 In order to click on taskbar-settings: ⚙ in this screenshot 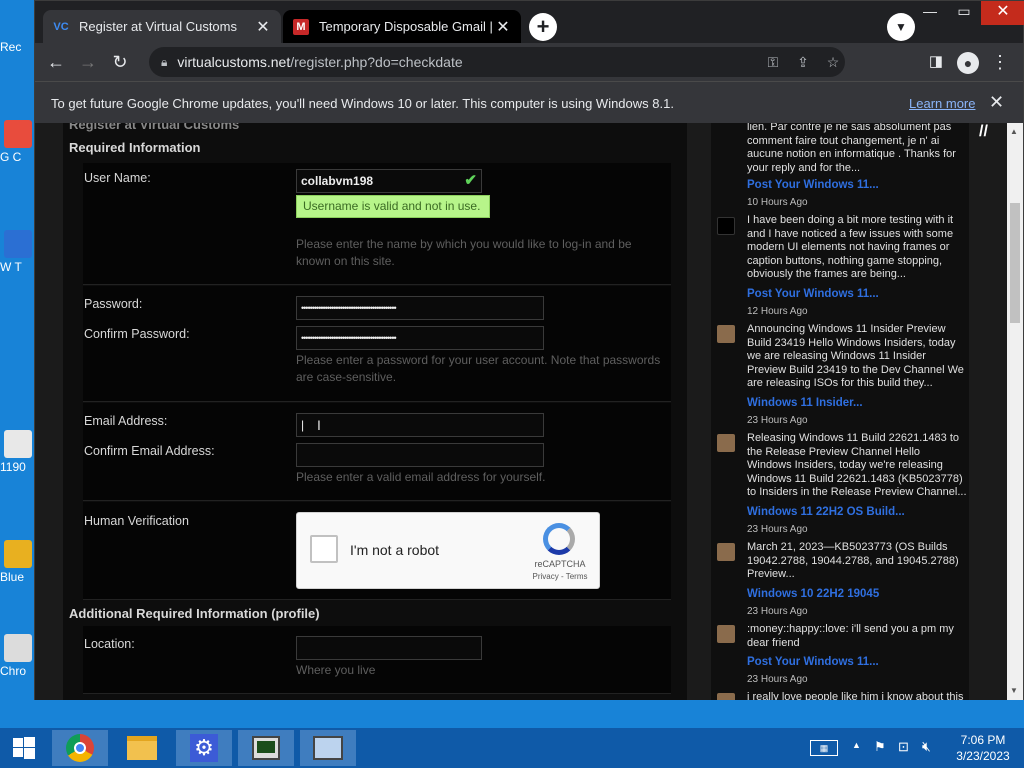, I will do `click(204, 748)`.